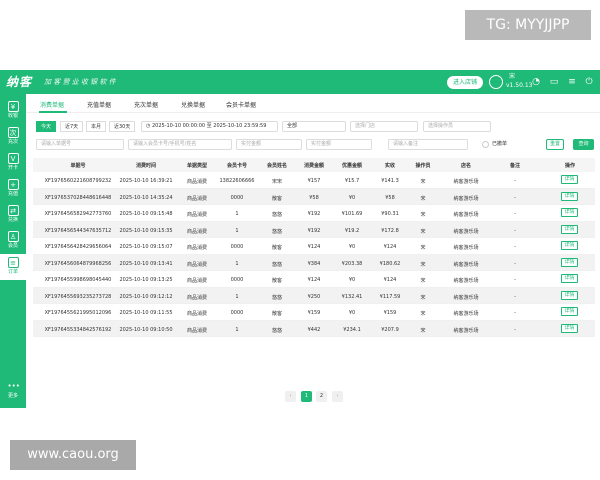 This screenshot has width=600, height=480. I want to click on app-logo: 纳客, so click(19, 82).